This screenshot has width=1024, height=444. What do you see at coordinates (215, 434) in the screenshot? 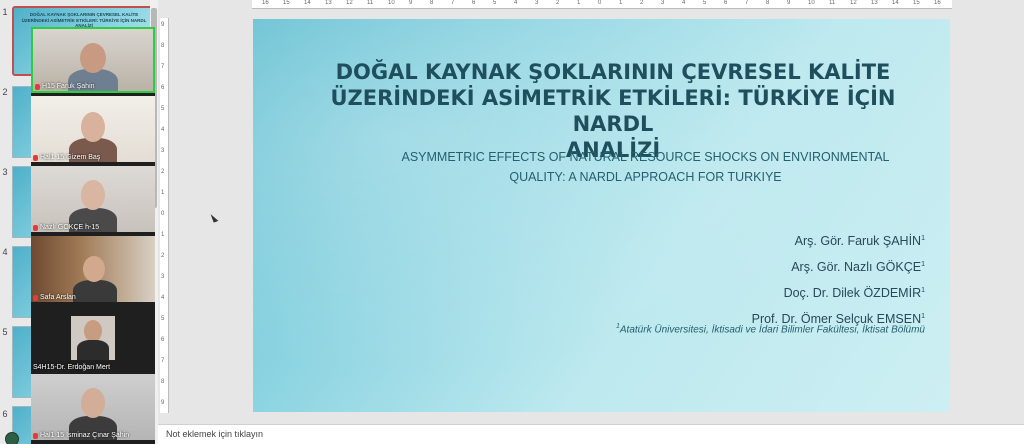
I see `notes-placeholder: Not eklemek için tıklayın` at bounding box center [215, 434].